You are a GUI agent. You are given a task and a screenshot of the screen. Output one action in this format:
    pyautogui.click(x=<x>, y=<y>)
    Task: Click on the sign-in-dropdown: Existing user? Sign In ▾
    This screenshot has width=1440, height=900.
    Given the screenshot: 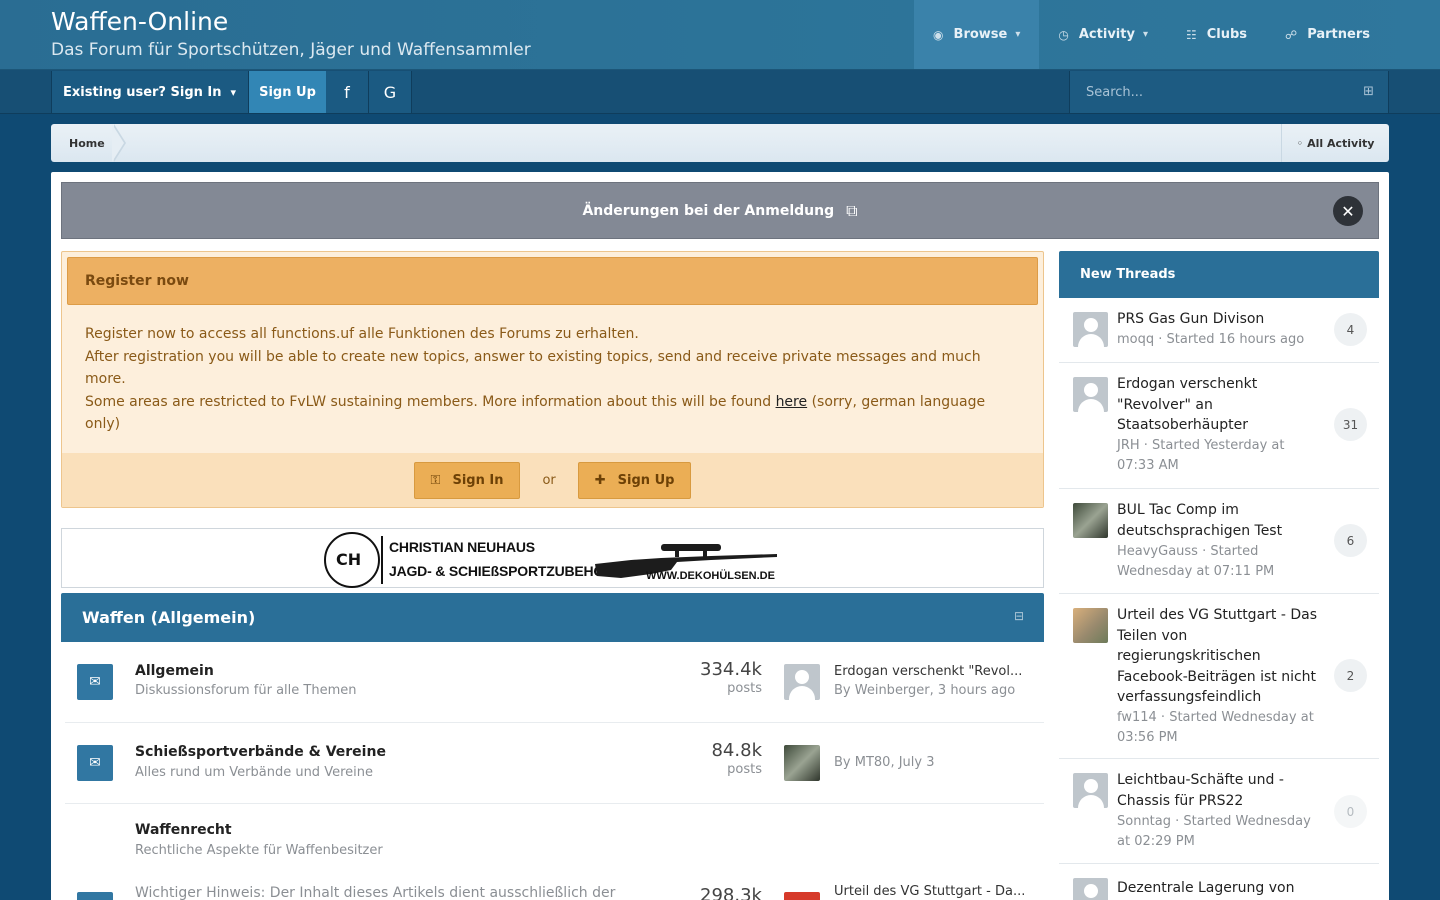 What is the action you would take?
    pyautogui.click(x=150, y=92)
    